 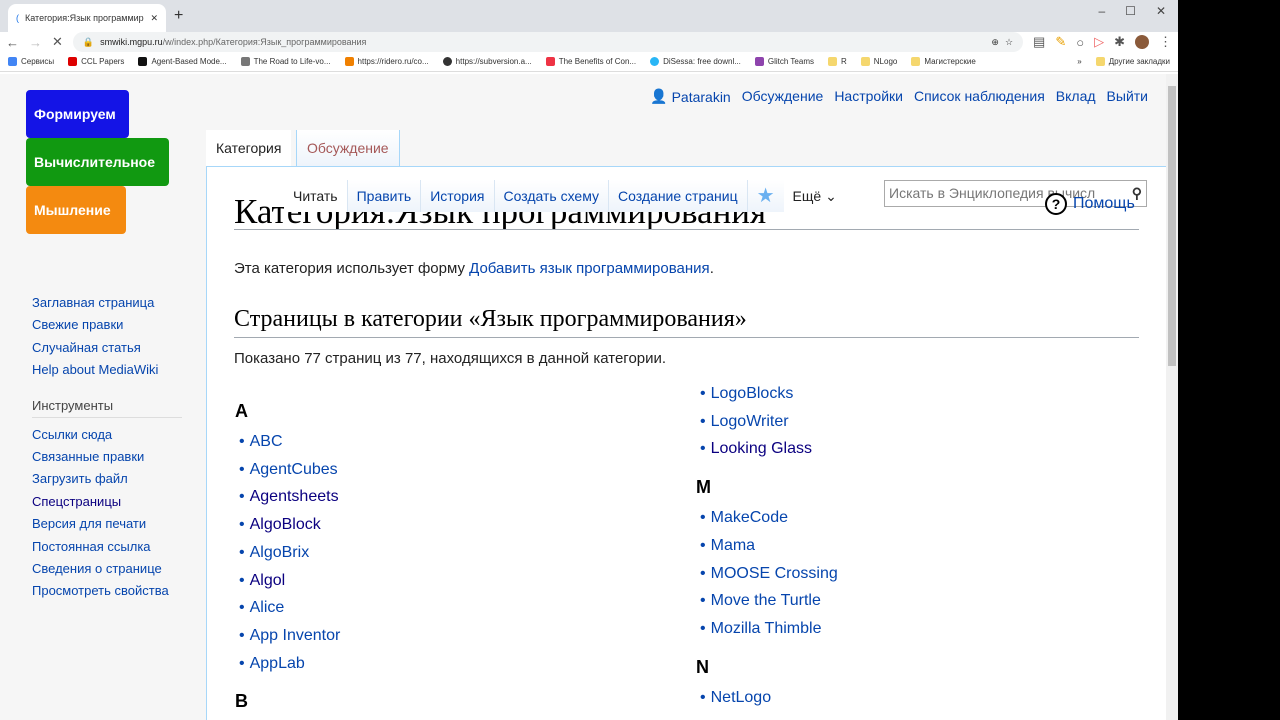 What do you see at coordinates (1101, 11) in the screenshot?
I see `minimize-button: –` at bounding box center [1101, 11].